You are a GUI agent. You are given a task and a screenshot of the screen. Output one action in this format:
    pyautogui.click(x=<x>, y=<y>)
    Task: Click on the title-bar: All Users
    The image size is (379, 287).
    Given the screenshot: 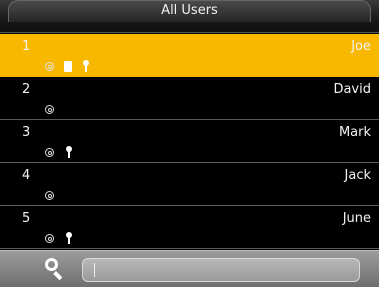 What is the action you would take?
    pyautogui.click(x=189, y=16)
    